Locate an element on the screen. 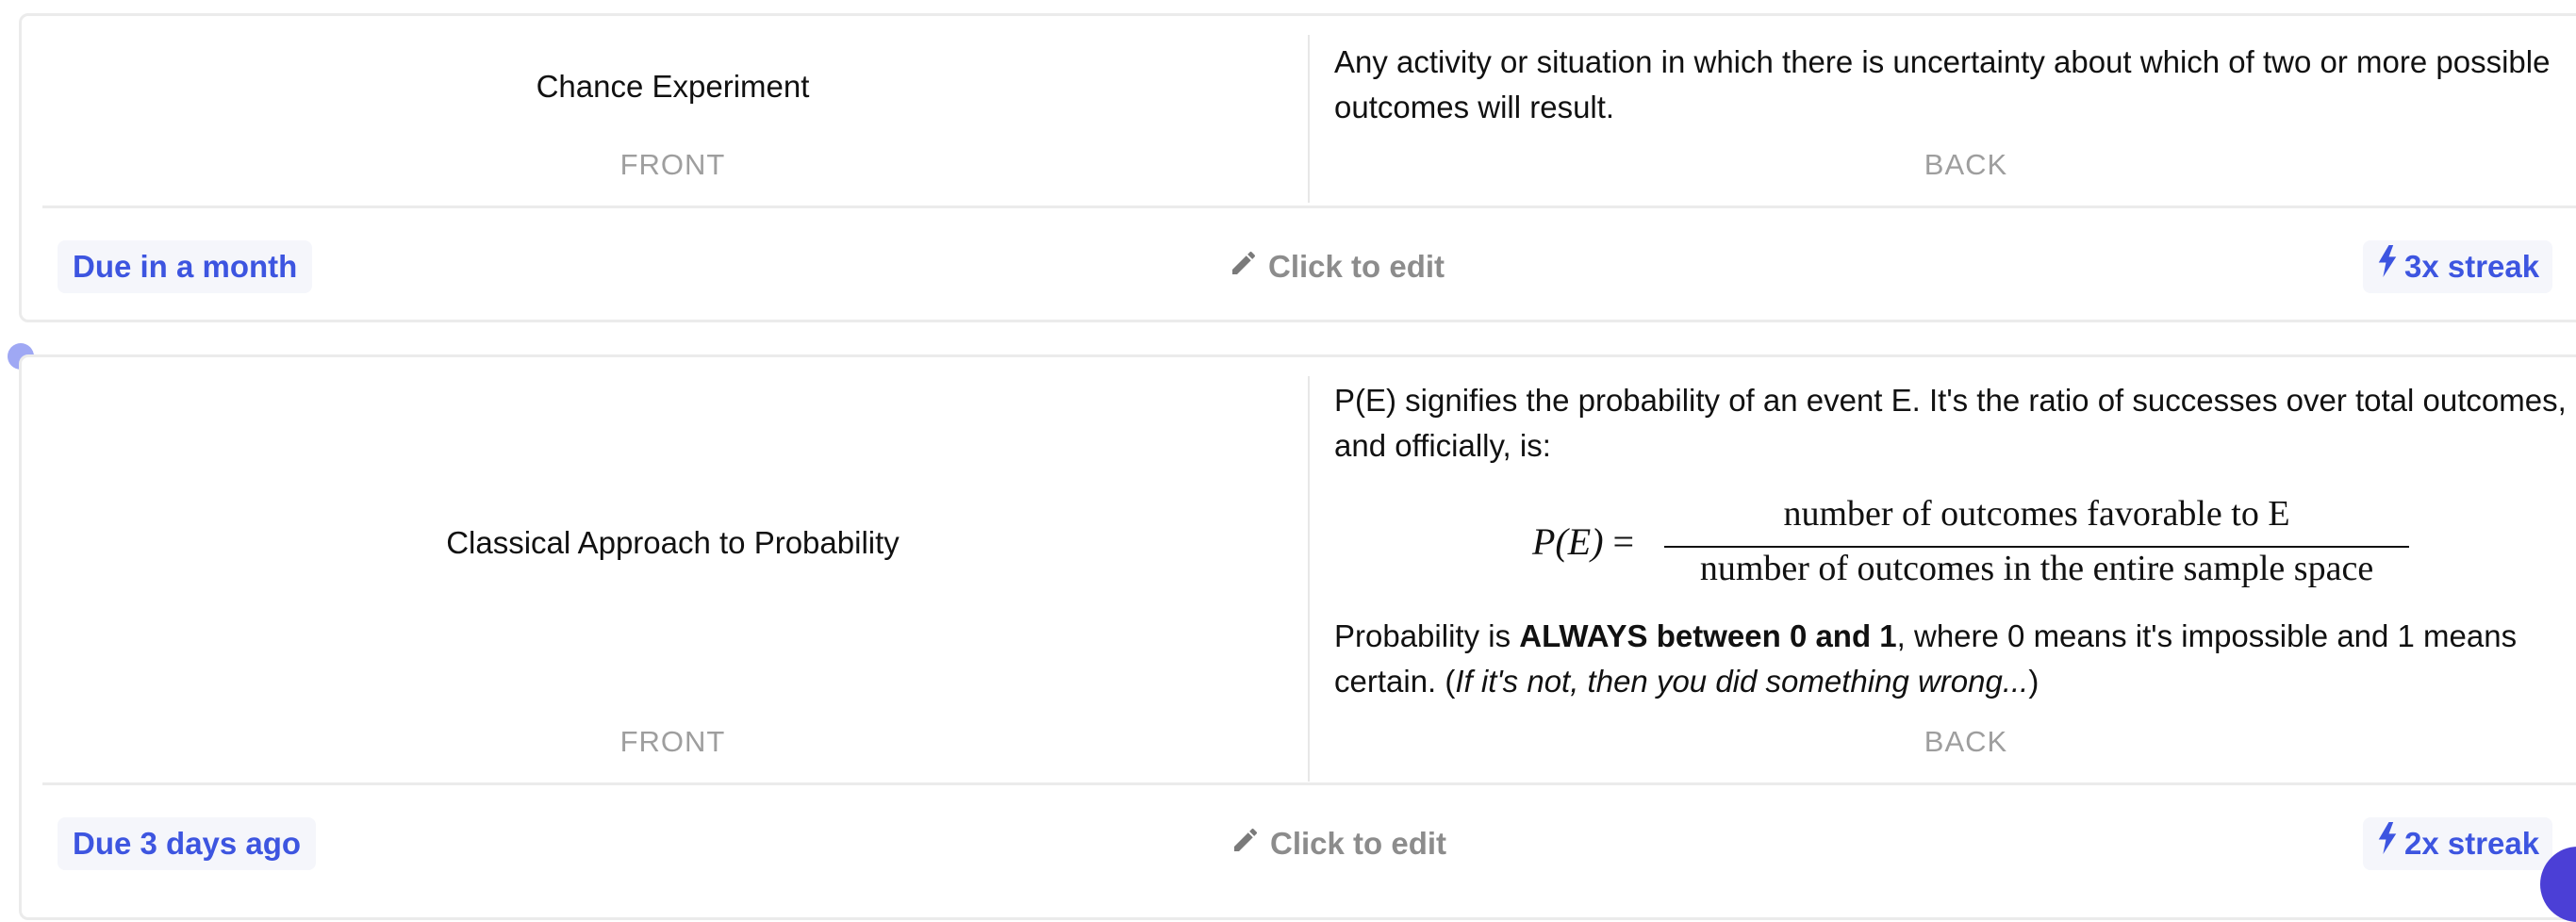 Image resolution: width=2576 pixels, height=922 pixels. due-badge: Due in a month is located at coordinates (185, 266).